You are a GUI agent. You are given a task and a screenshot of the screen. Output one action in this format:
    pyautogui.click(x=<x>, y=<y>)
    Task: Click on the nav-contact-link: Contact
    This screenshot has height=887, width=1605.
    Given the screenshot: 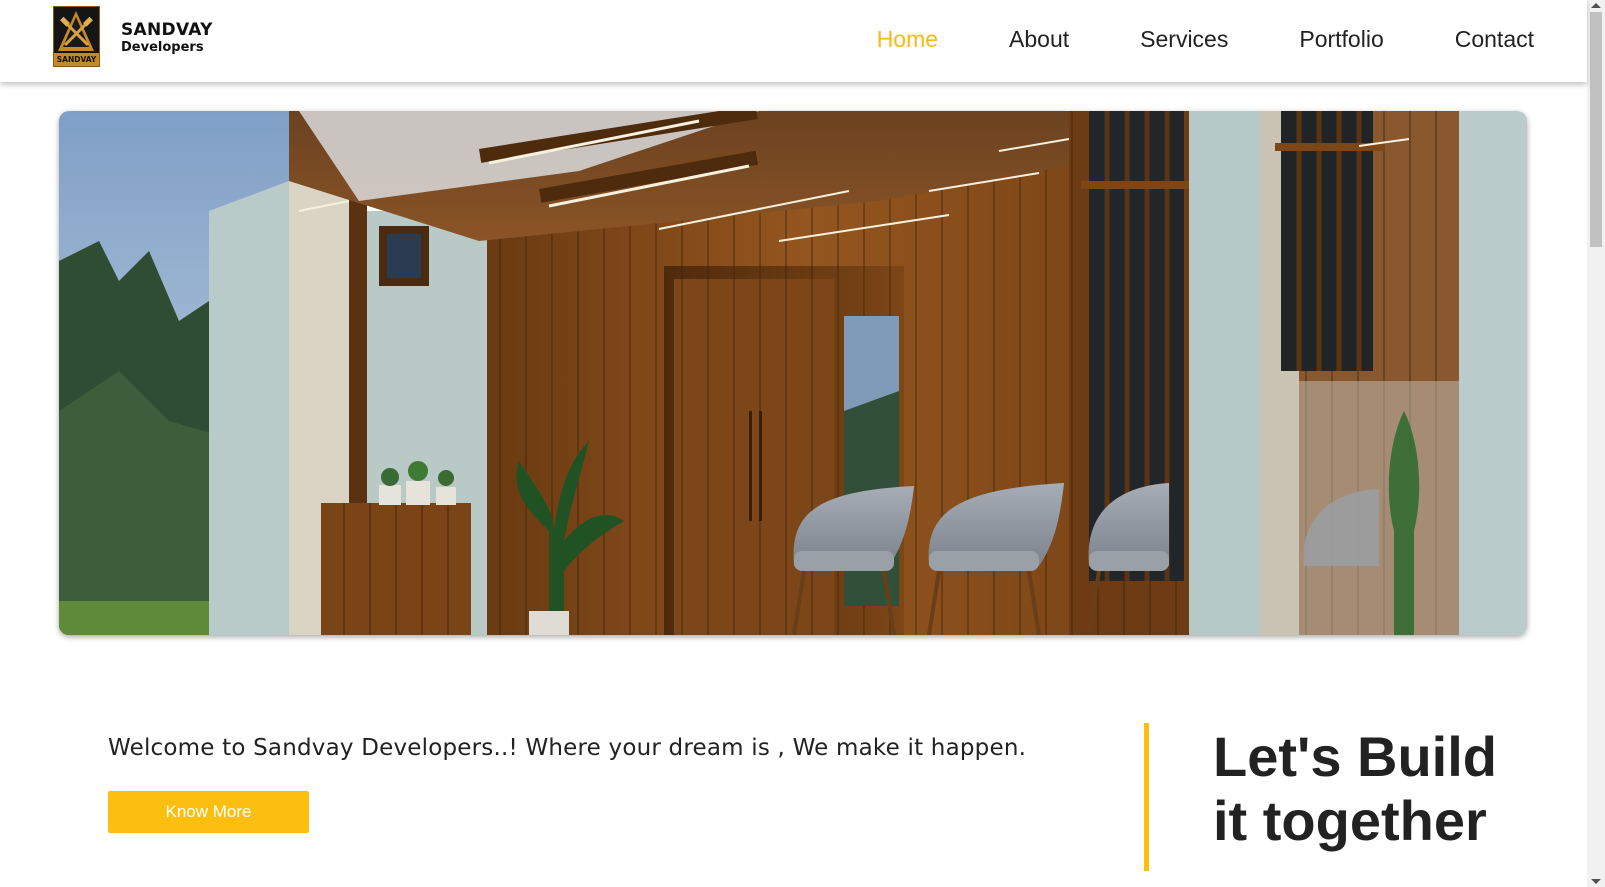 What is the action you would take?
    pyautogui.click(x=1494, y=39)
    